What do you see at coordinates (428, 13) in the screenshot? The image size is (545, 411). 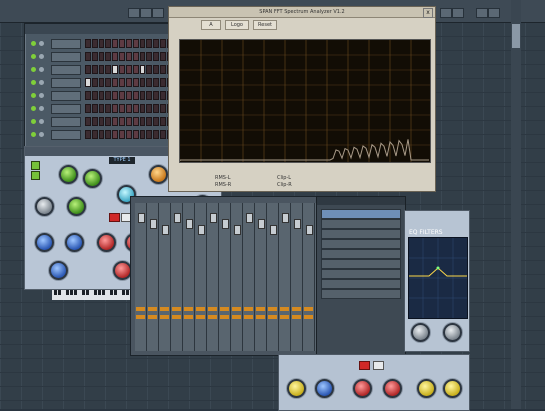 I see `close-icon: x` at bounding box center [428, 13].